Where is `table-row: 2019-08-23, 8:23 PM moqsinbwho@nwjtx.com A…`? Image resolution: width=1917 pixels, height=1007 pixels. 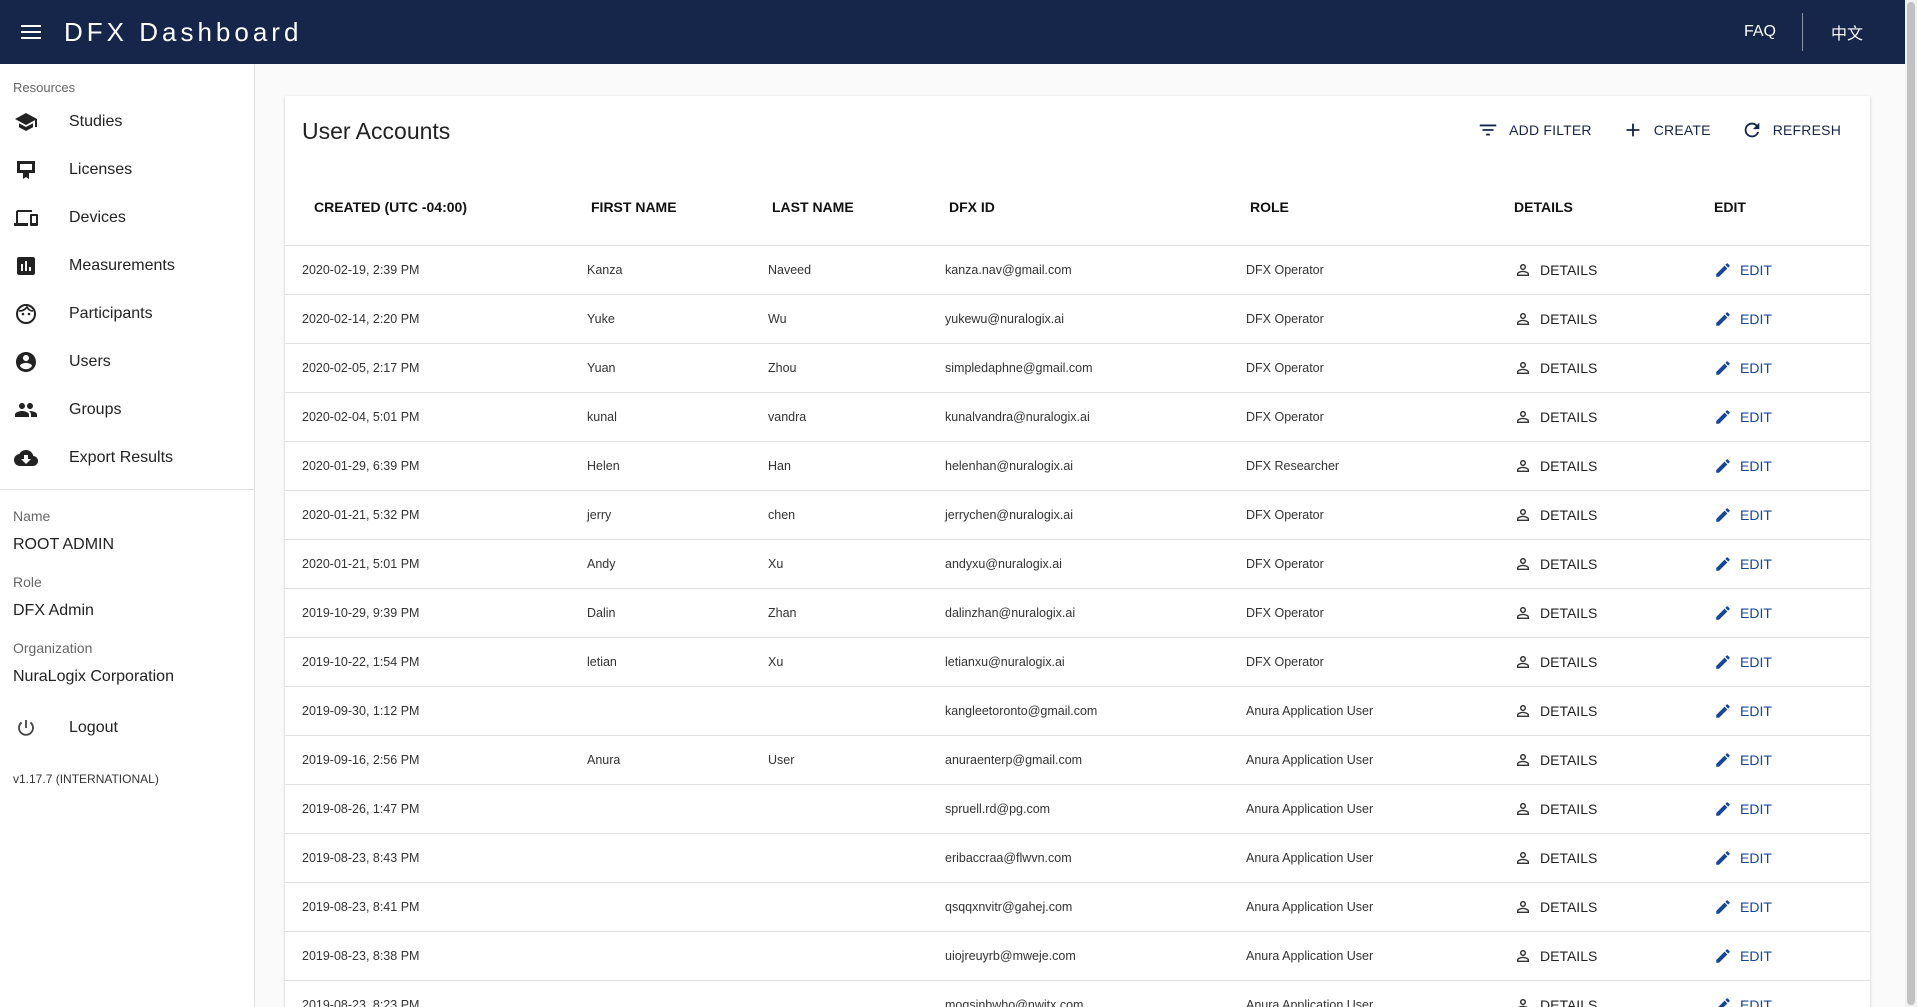
table-row: 2019-08-23, 8:23 PM moqsinbwho@nwjtx.com A… is located at coordinates (1077, 993).